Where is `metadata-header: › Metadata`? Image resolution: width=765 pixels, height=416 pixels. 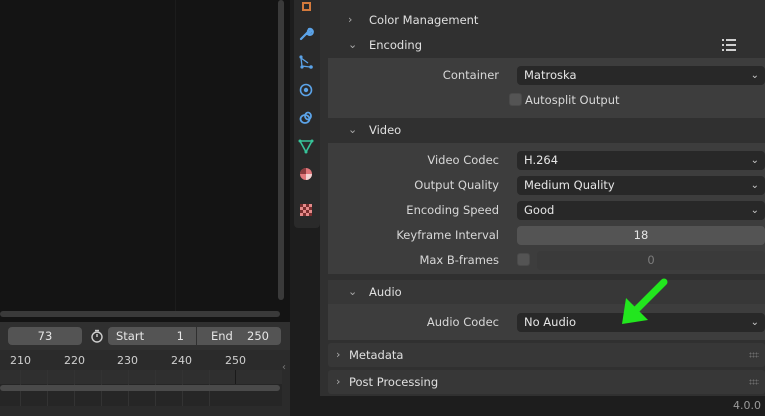
metadata-header: › Metadata is located at coordinates (546, 355).